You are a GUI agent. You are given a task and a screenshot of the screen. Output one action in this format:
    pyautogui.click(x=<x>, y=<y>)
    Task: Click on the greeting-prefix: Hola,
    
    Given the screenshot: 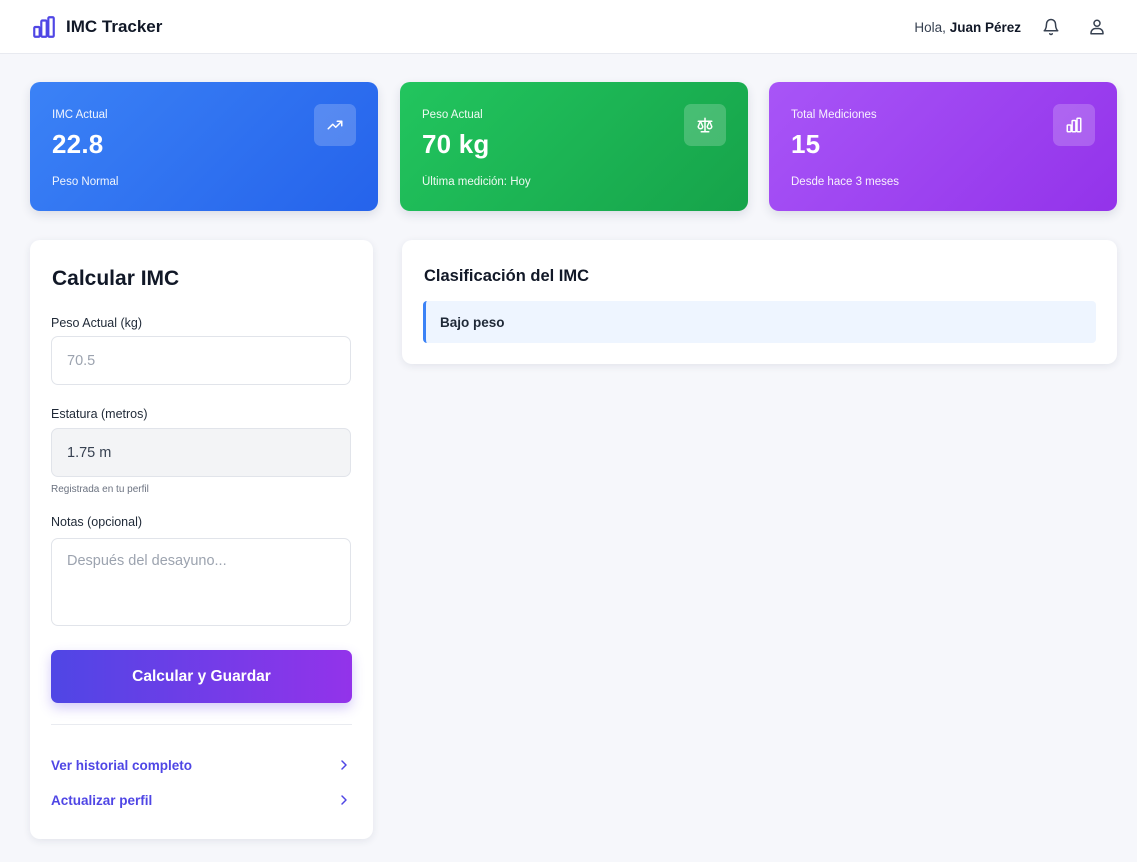 What is the action you would take?
    pyautogui.click(x=930, y=27)
    